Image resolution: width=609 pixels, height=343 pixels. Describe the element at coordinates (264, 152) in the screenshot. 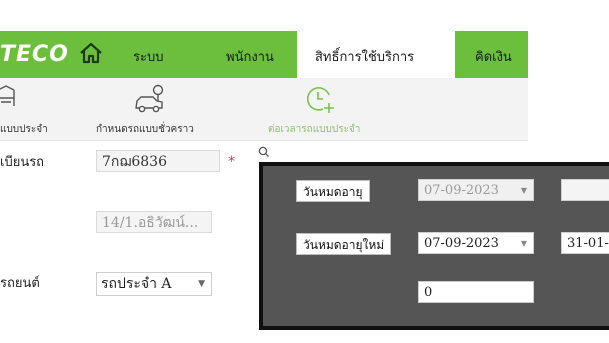

I see `search-icon` at that location.